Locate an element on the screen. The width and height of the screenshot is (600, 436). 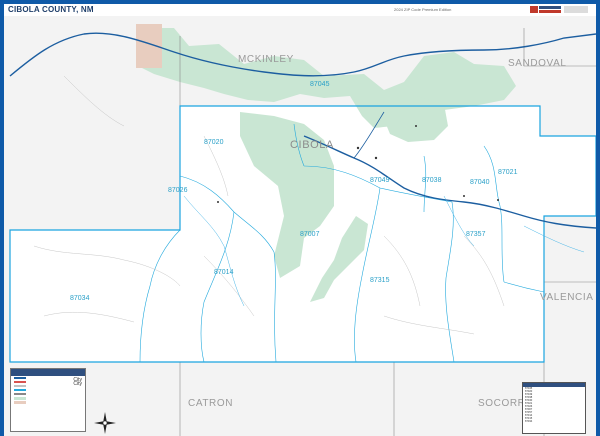
county-label-sandoval: SANDOVAL is located at coordinates (537, 63).